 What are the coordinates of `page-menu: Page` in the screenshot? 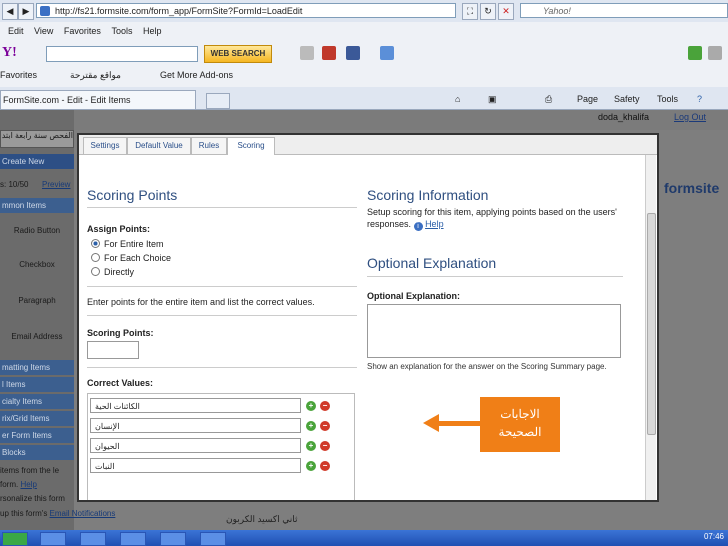 It's located at (587, 99).